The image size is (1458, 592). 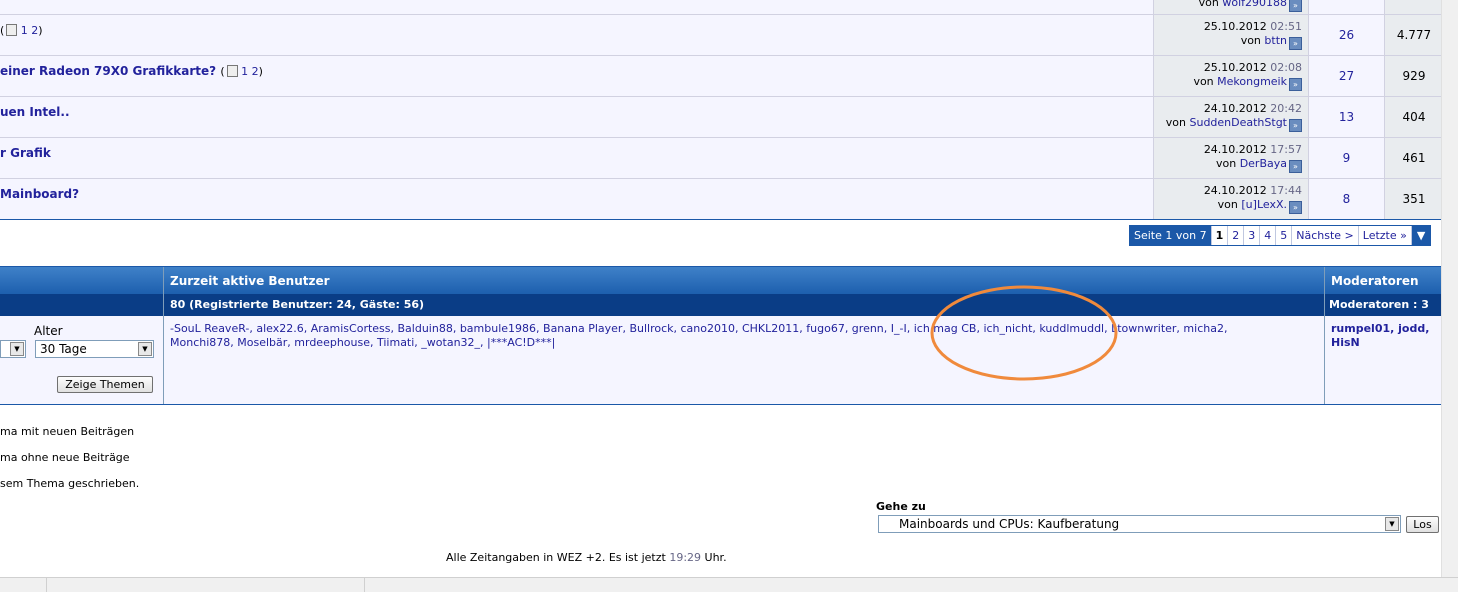 I want to click on pagination-page-5: 5, so click(x=1283, y=235).